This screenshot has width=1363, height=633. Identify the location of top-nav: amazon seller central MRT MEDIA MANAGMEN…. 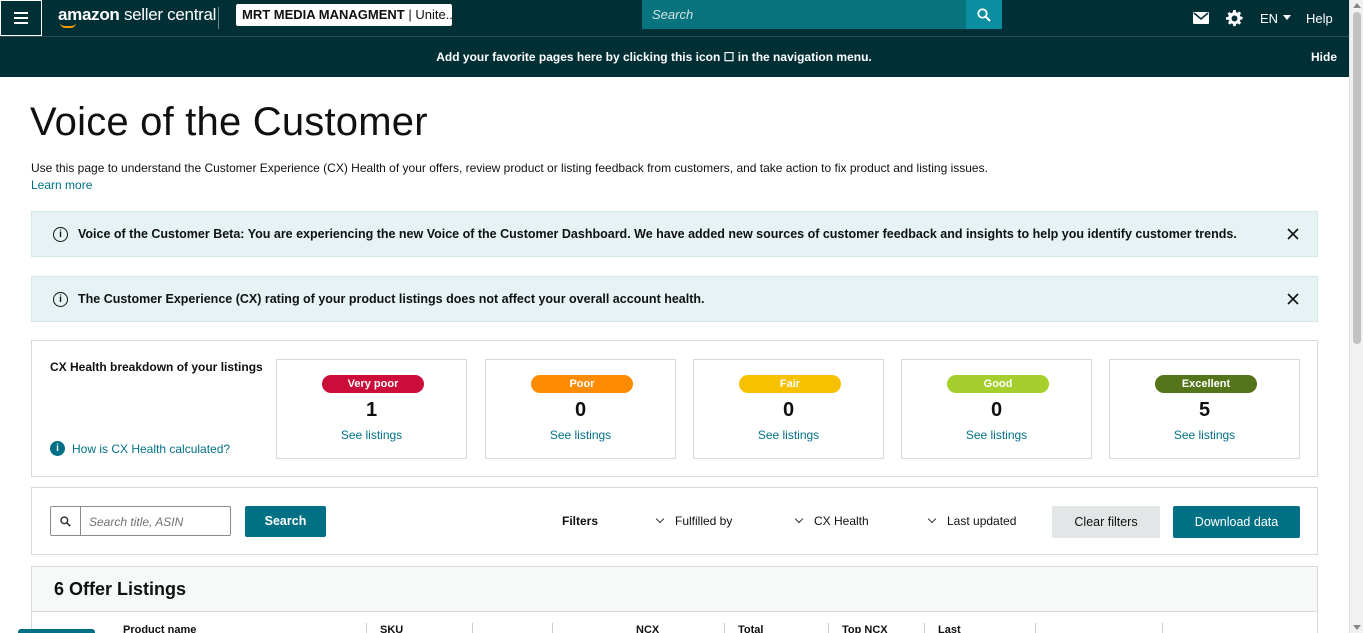
(674, 18).